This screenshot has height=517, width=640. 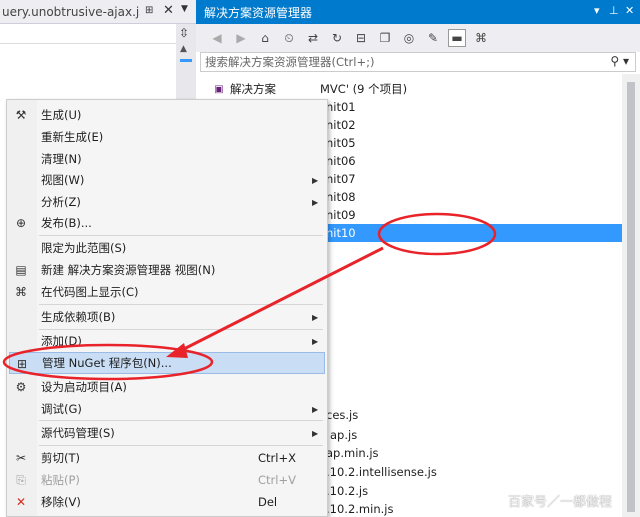 What do you see at coordinates (184, 33) in the screenshot?
I see `split-icon: ⇳` at bounding box center [184, 33].